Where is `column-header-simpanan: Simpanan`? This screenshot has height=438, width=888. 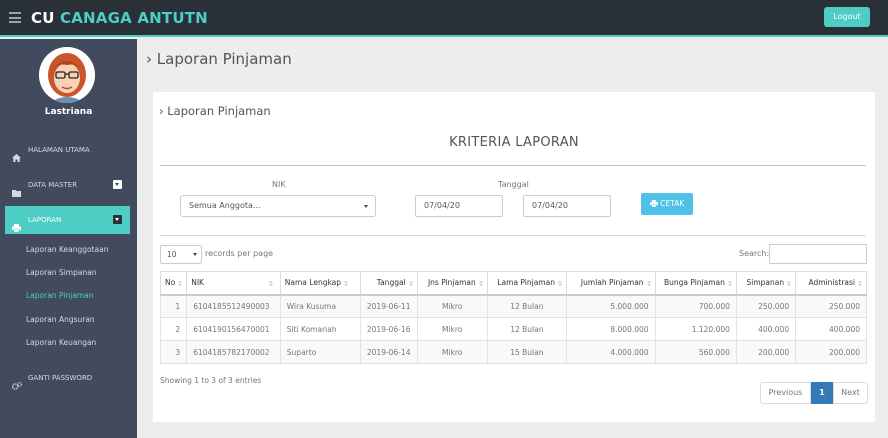
column-header-simpanan: Simpanan is located at coordinates (766, 283).